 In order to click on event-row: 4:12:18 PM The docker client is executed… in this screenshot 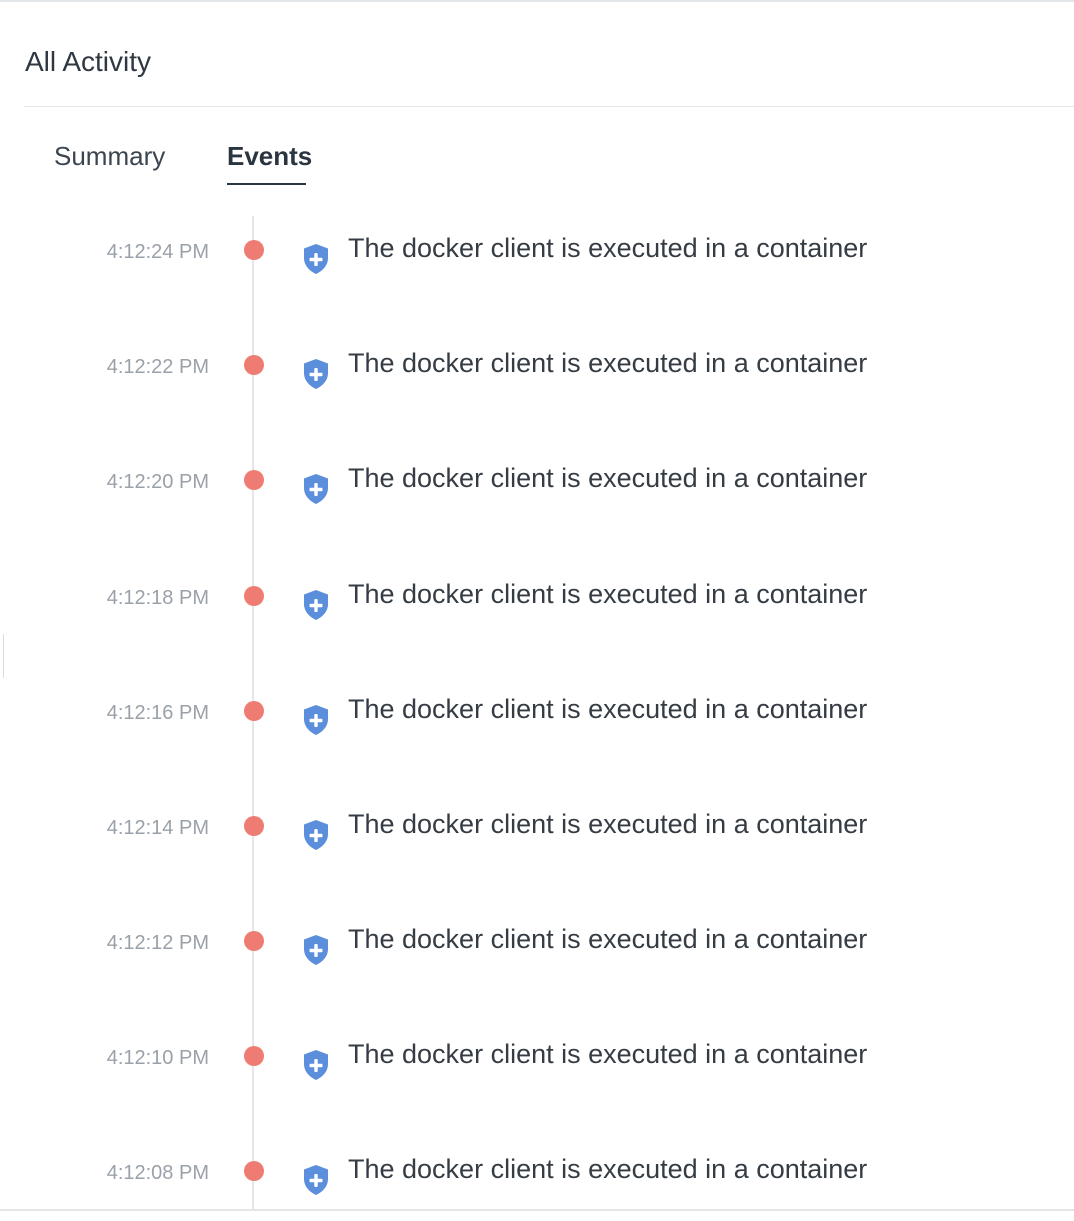, I will do `click(537, 612)`.